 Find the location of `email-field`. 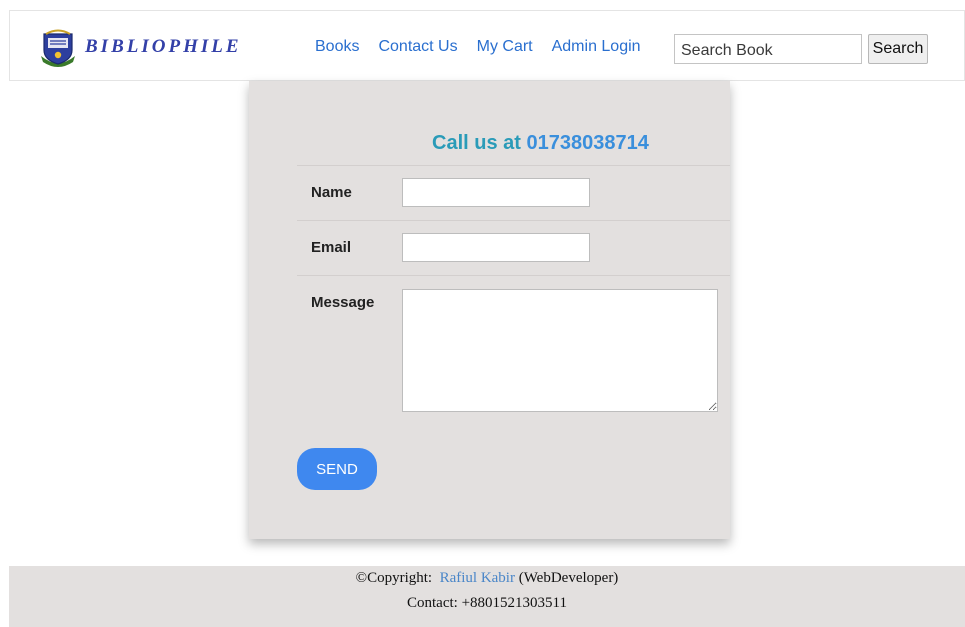

email-field is located at coordinates (496, 247).